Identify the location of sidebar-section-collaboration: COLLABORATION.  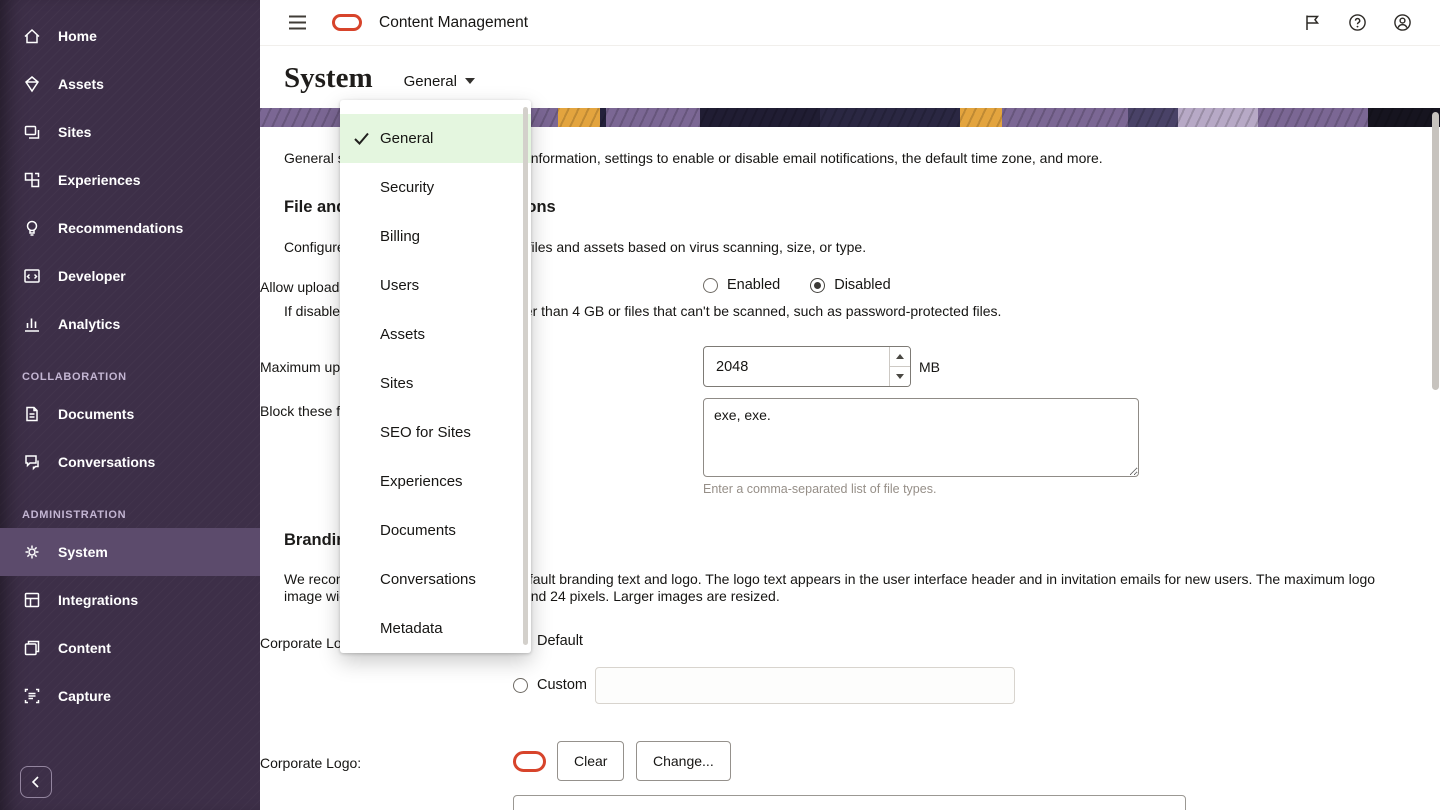
(74, 377).